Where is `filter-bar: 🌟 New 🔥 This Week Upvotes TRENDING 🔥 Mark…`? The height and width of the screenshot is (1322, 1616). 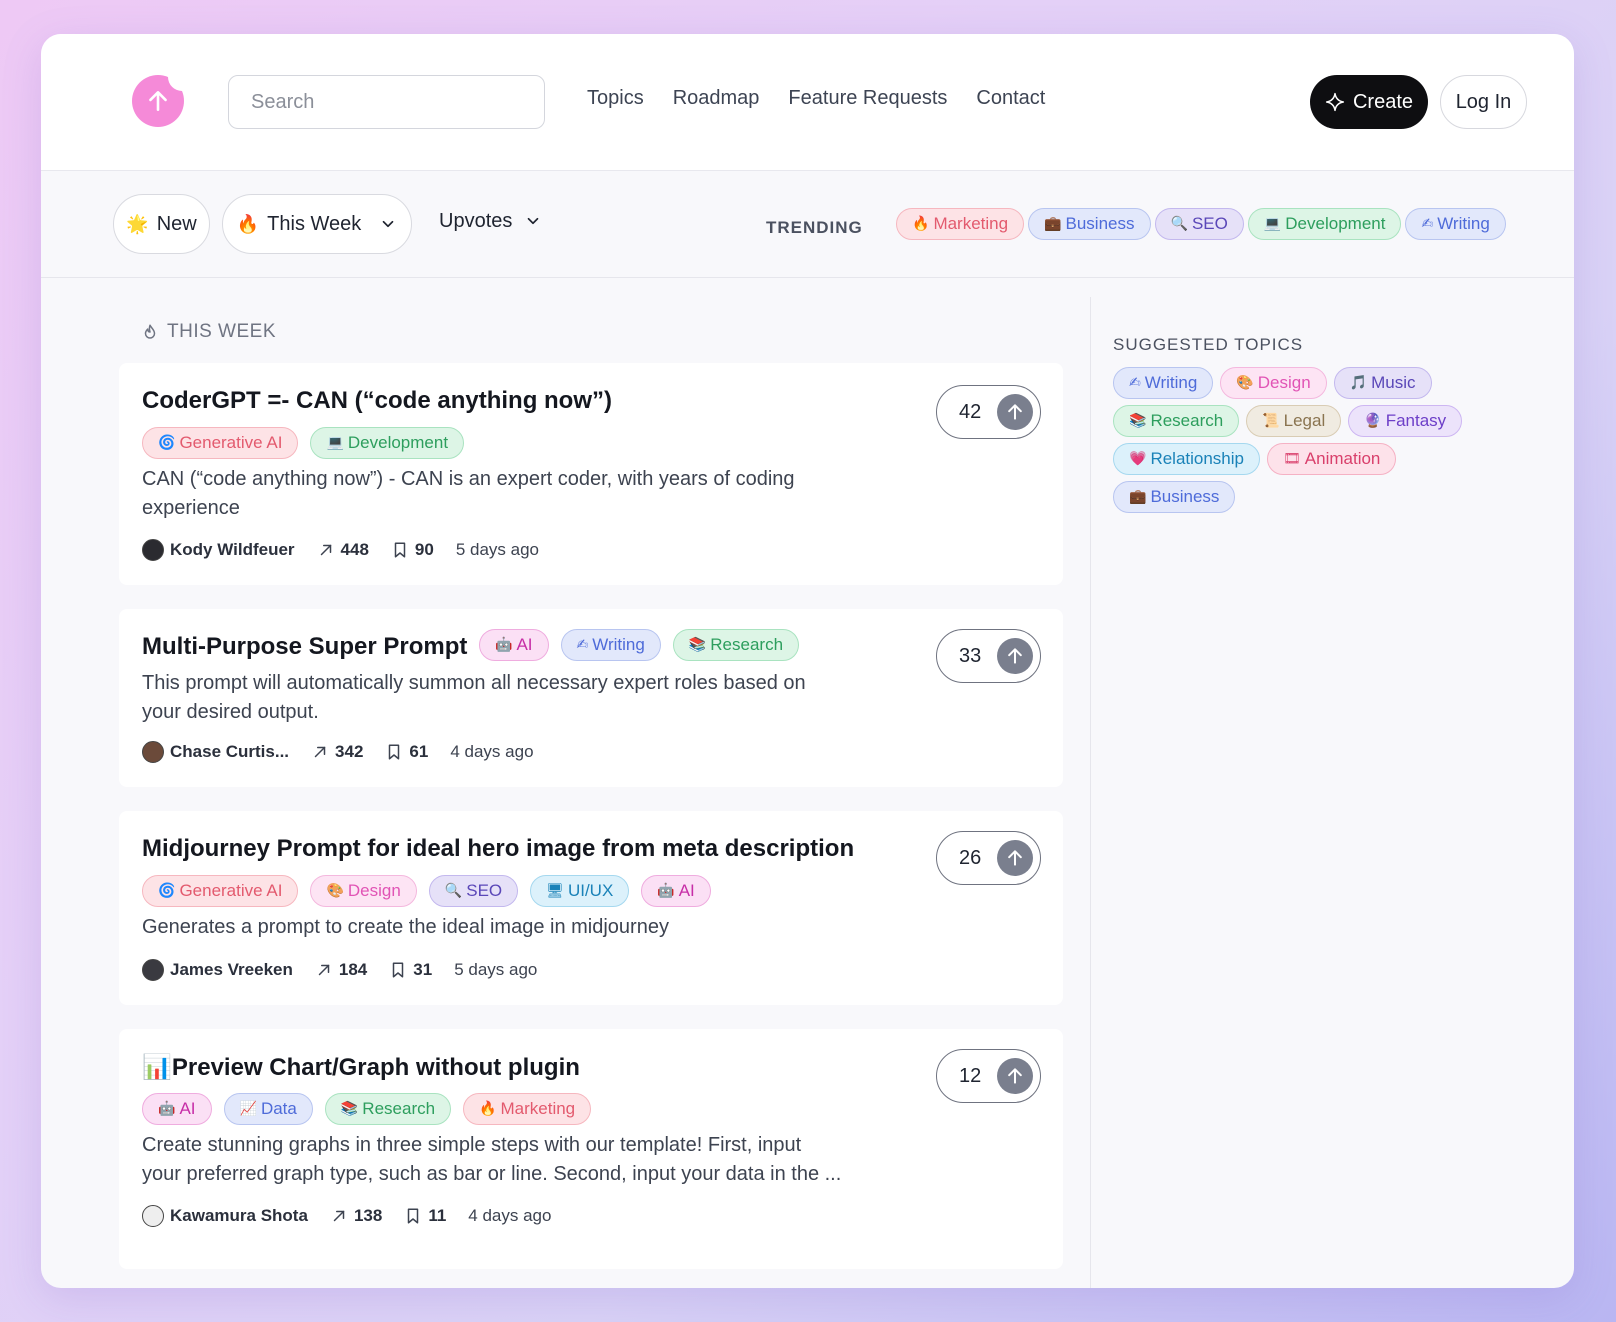 filter-bar: 🌟 New 🔥 This Week Upvotes TRENDING 🔥 Mark… is located at coordinates (807, 224).